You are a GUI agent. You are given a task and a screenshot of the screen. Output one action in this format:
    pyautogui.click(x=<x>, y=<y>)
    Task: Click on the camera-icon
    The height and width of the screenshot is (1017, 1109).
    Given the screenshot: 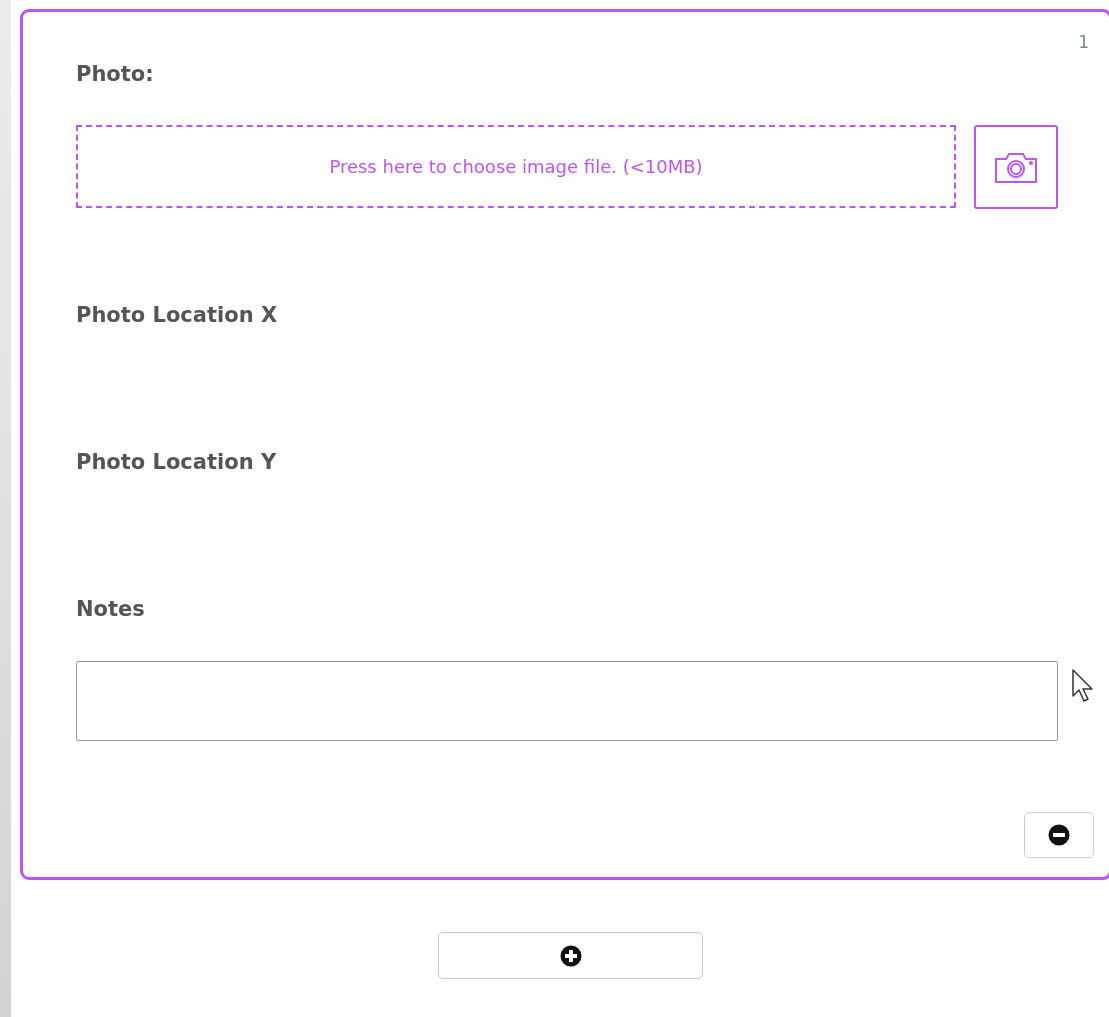 What is the action you would take?
    pyautogui.click(x=1016, y=167)
    